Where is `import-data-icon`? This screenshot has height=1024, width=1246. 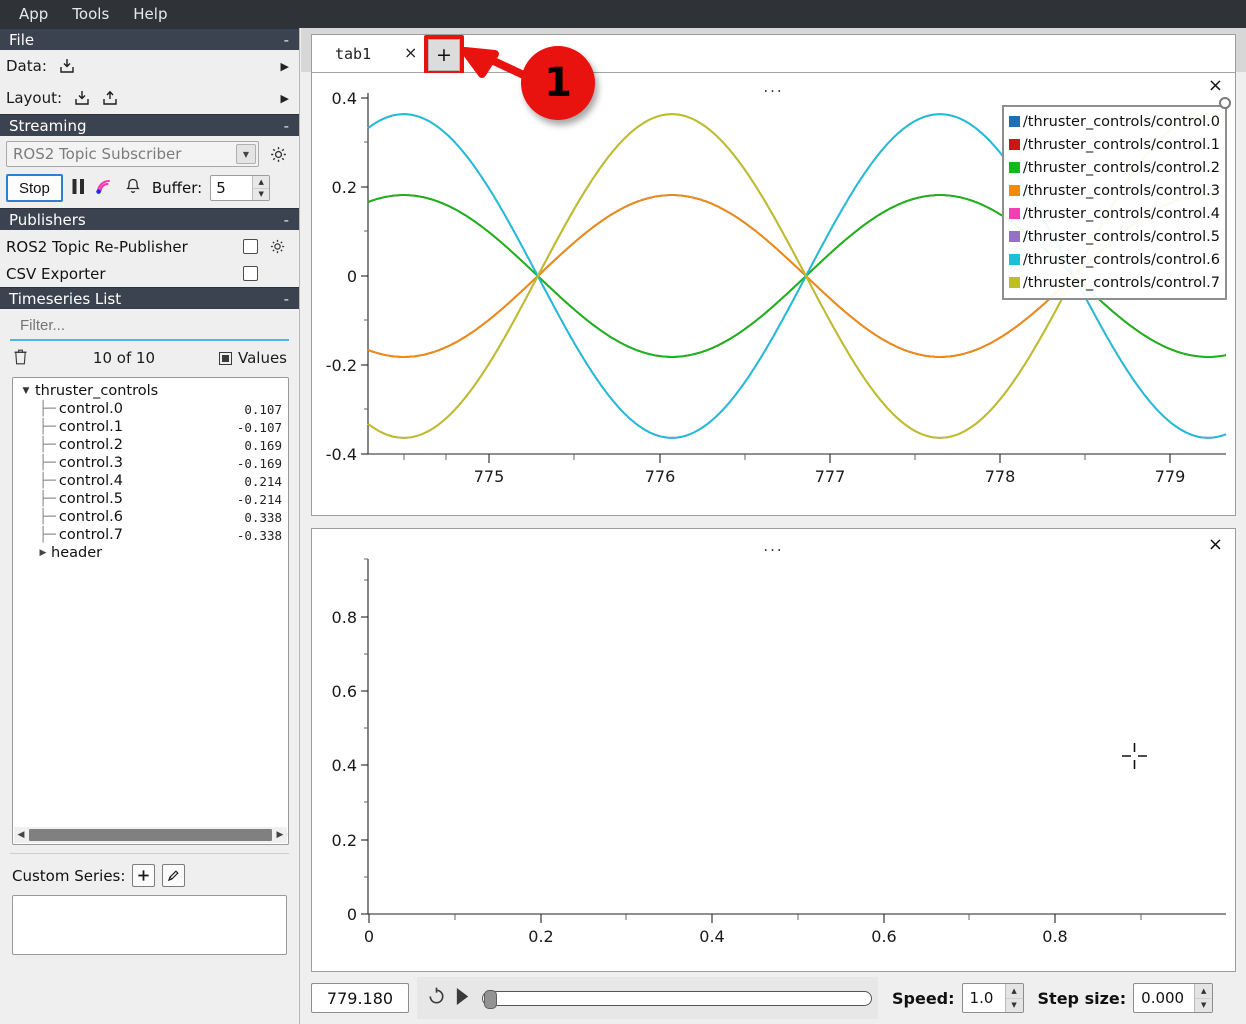 import-data-icon is located at coordinates (67, 66).